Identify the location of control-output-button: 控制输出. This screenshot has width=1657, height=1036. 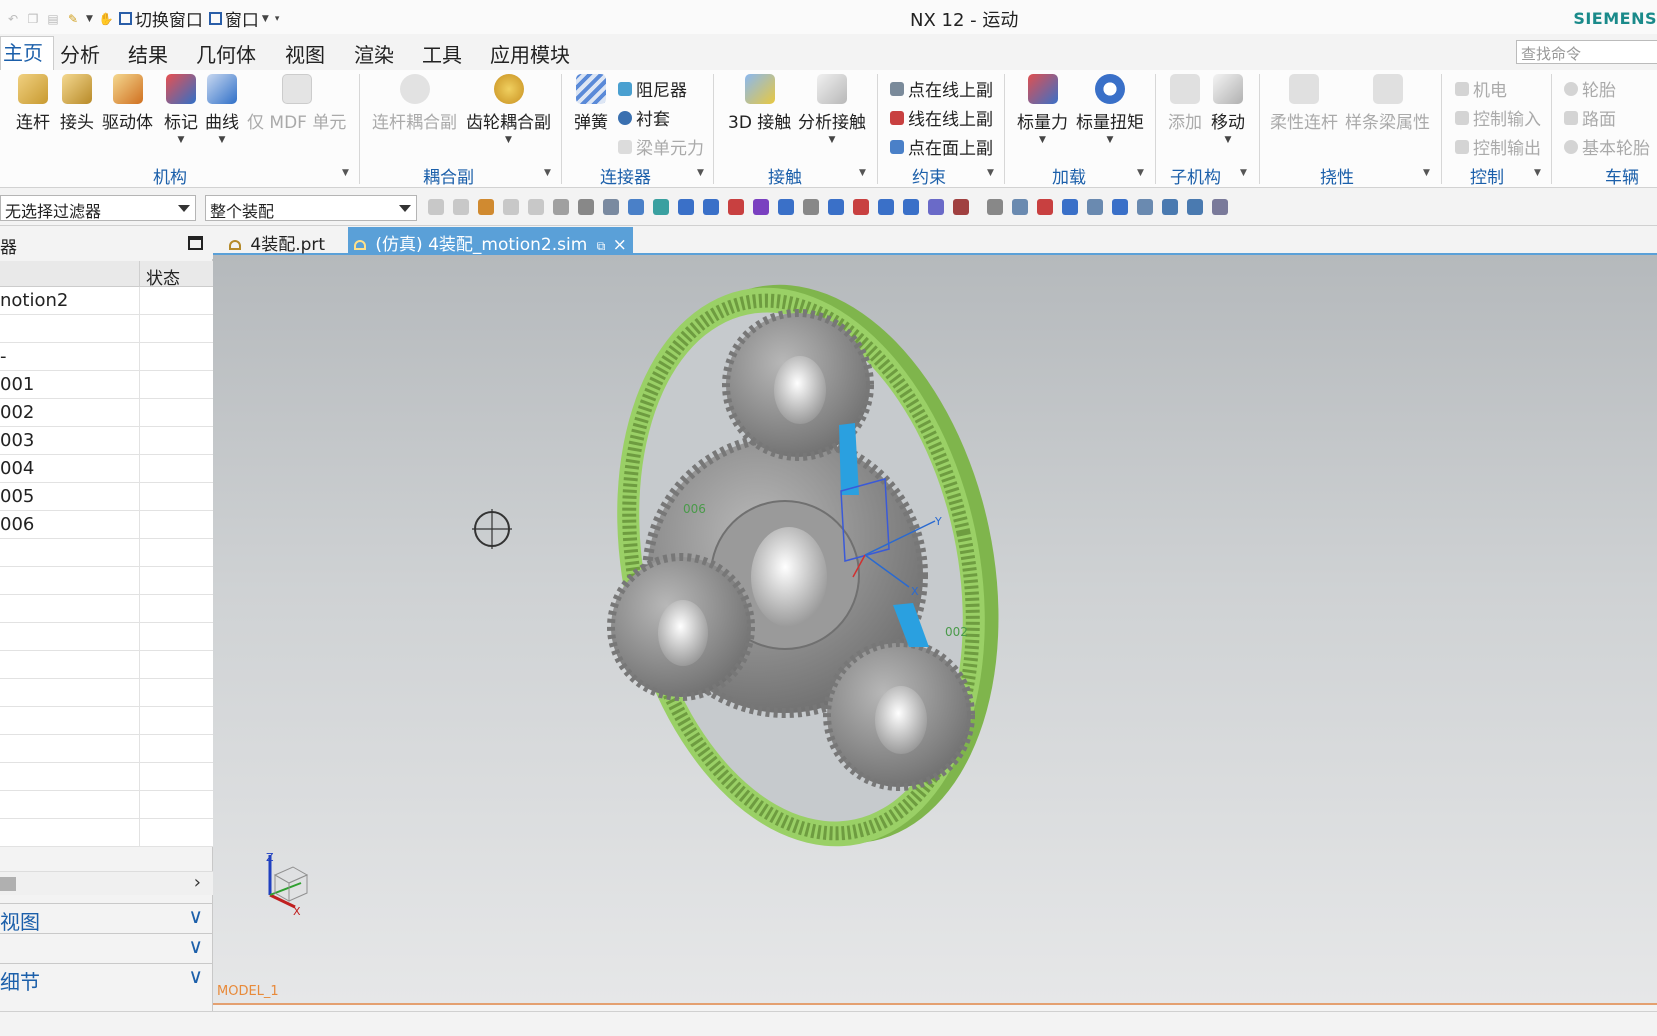
(1498, 146).